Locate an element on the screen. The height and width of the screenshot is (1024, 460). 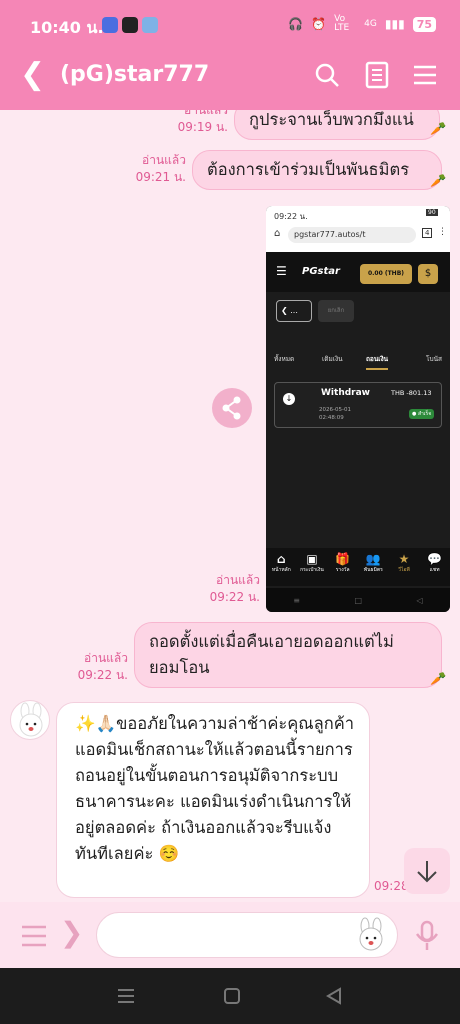
withdraw-icon: ↓ is located at coordinates (289, 399).